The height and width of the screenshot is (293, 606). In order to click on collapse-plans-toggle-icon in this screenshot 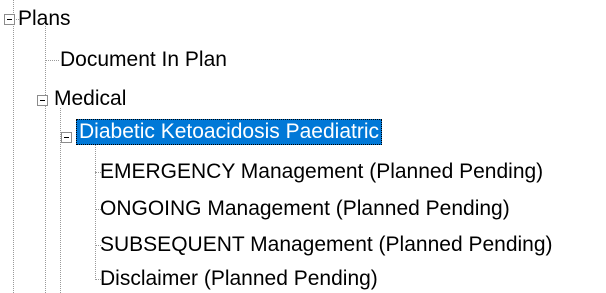, I will do `click(9, 19)`.